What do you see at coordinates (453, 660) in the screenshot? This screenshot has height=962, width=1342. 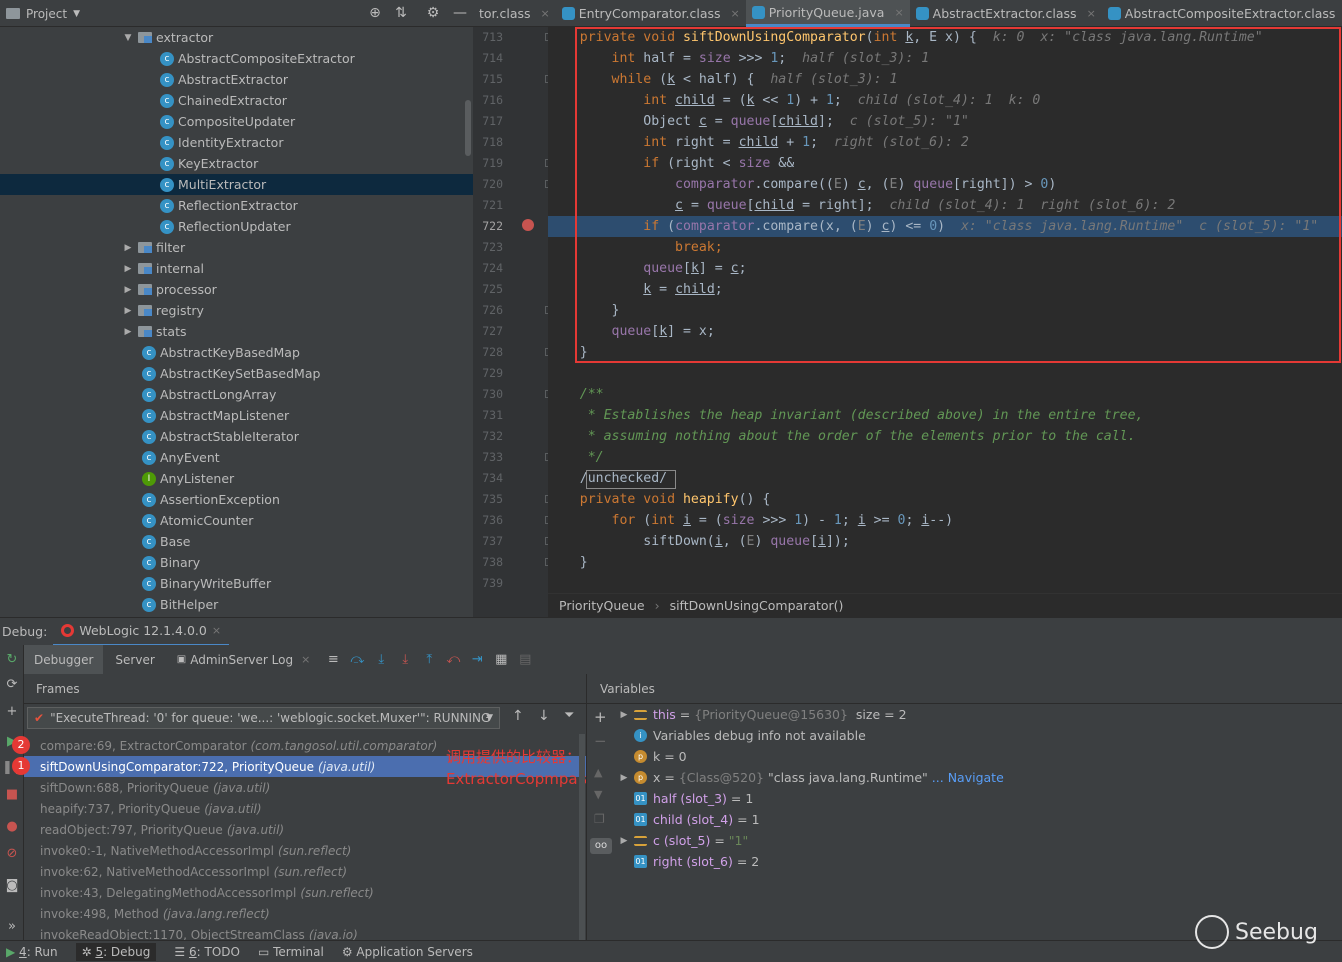 I see `drop-frame-icon: ⤺` at bounding box center [453, 660].